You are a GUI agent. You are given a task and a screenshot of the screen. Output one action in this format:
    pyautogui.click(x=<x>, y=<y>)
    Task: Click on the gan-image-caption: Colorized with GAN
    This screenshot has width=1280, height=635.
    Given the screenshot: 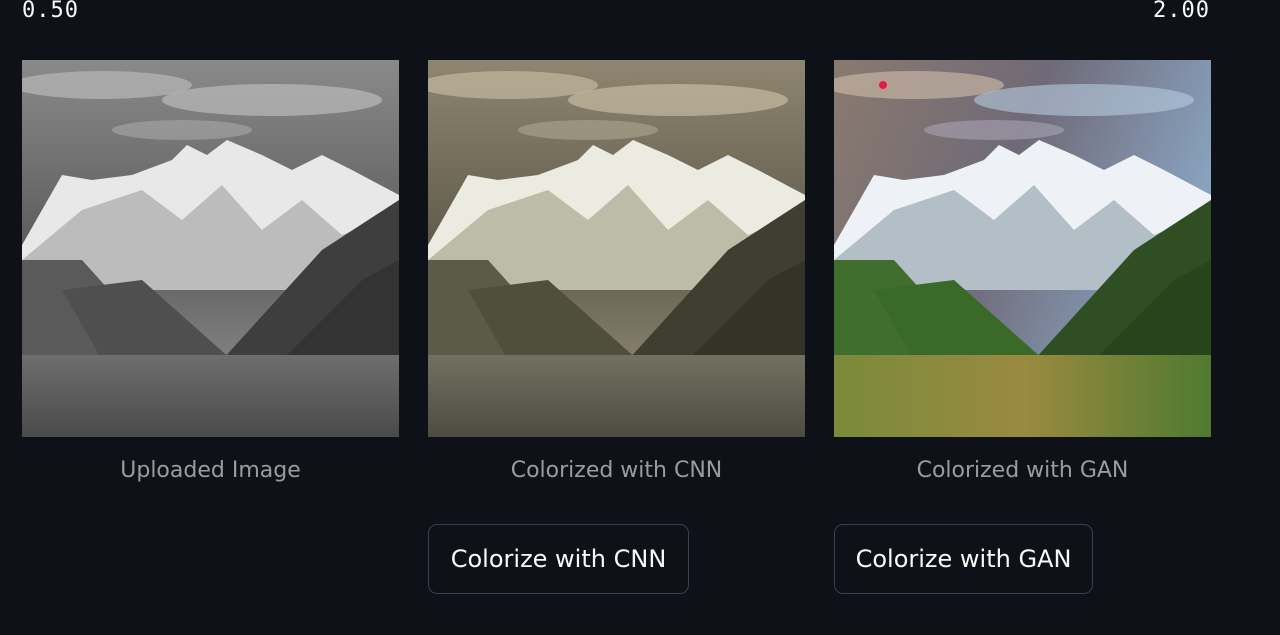 What is the action you would take?
    pyautogui.click(x=1022, y=470)
    